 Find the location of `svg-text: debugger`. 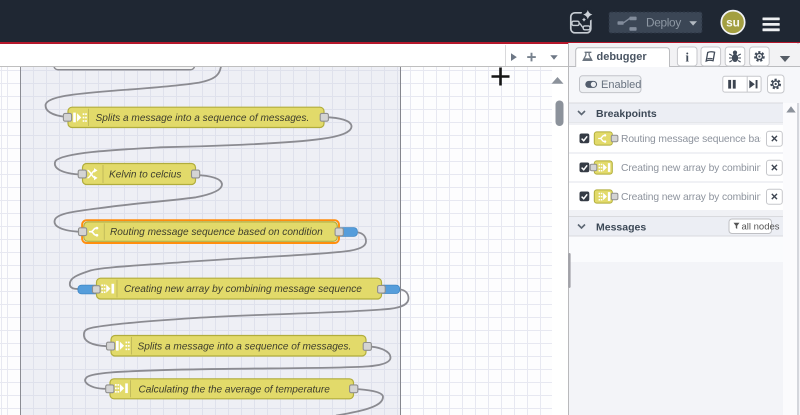

svg-text: debugger is located at coordinates (622, 57).